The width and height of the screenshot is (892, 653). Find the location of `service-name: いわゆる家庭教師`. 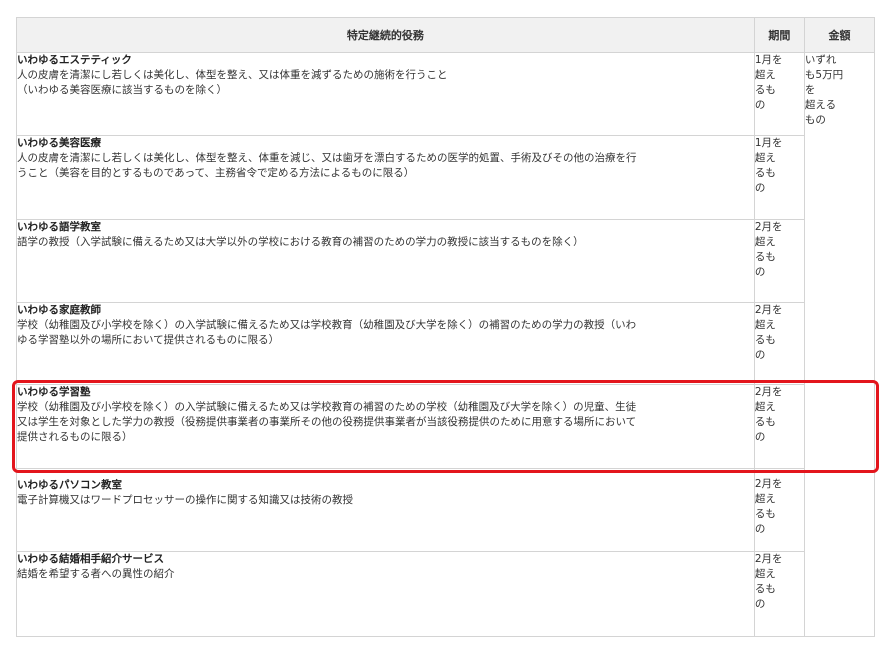

service-name: いわゆる家庭教師 is located at coordinates (59, 310).